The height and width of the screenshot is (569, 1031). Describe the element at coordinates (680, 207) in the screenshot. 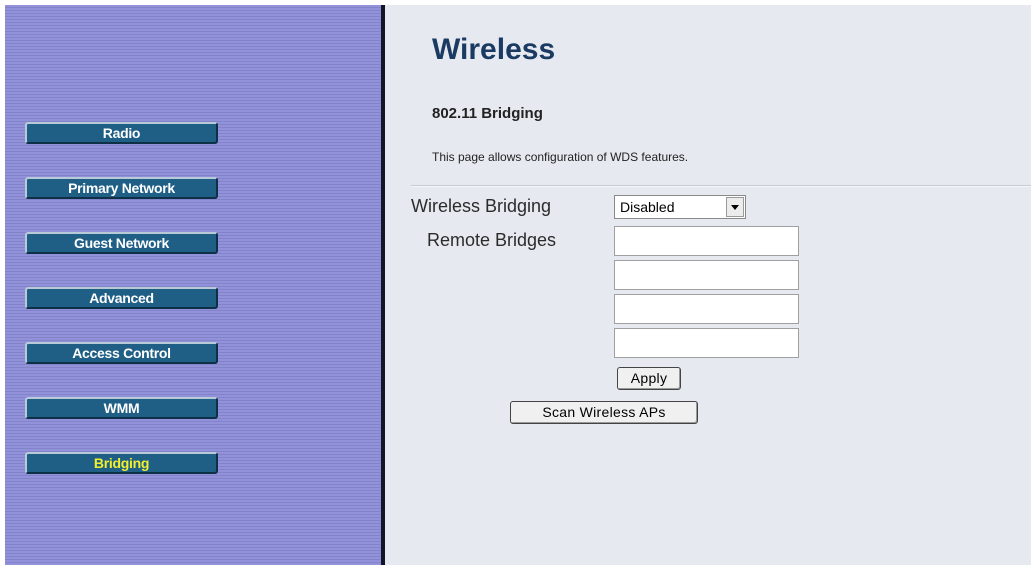

I see `wireless-bridging-select: Disabled` at that location.